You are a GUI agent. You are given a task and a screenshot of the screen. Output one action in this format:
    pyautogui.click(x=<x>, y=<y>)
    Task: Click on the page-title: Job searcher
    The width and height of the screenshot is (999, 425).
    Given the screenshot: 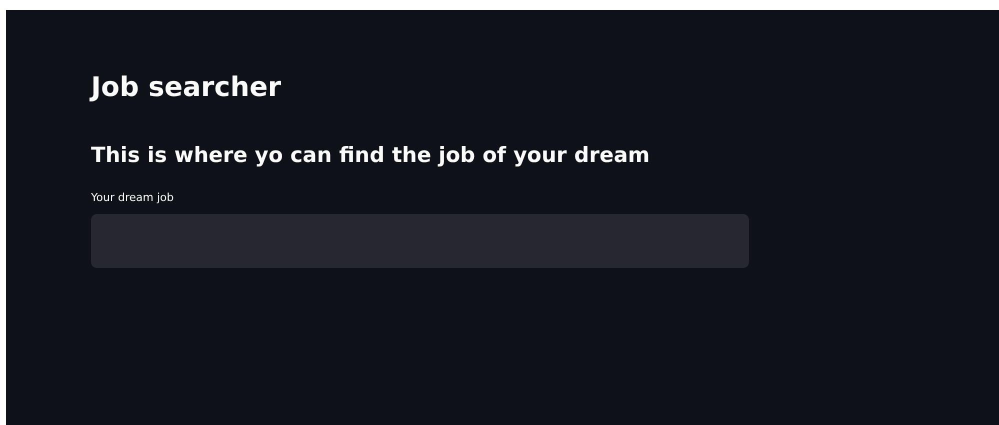 What is the action you would take?
    pyautogui.click(x=186, y=88)
    